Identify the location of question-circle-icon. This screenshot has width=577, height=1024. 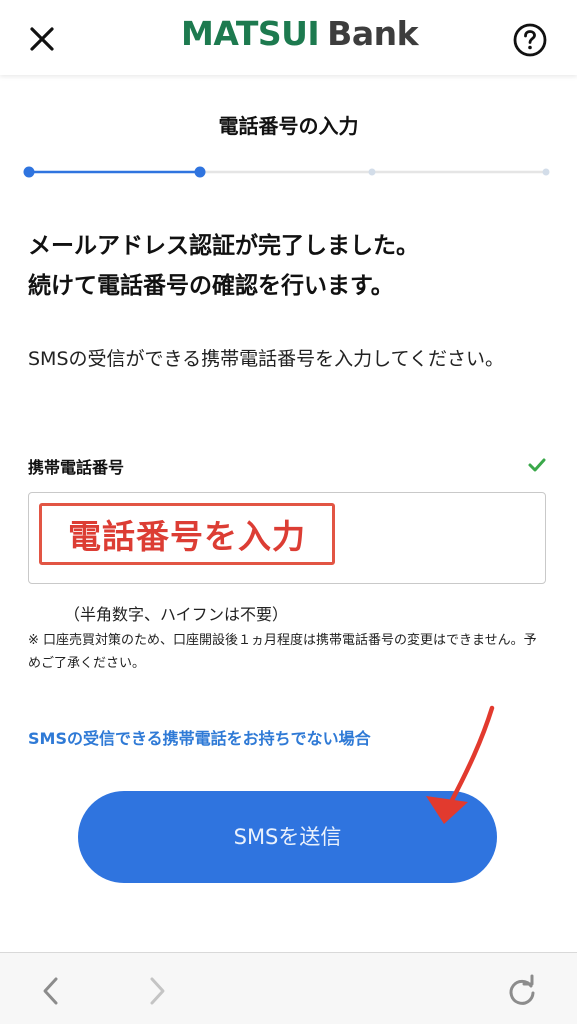
(530, 40).